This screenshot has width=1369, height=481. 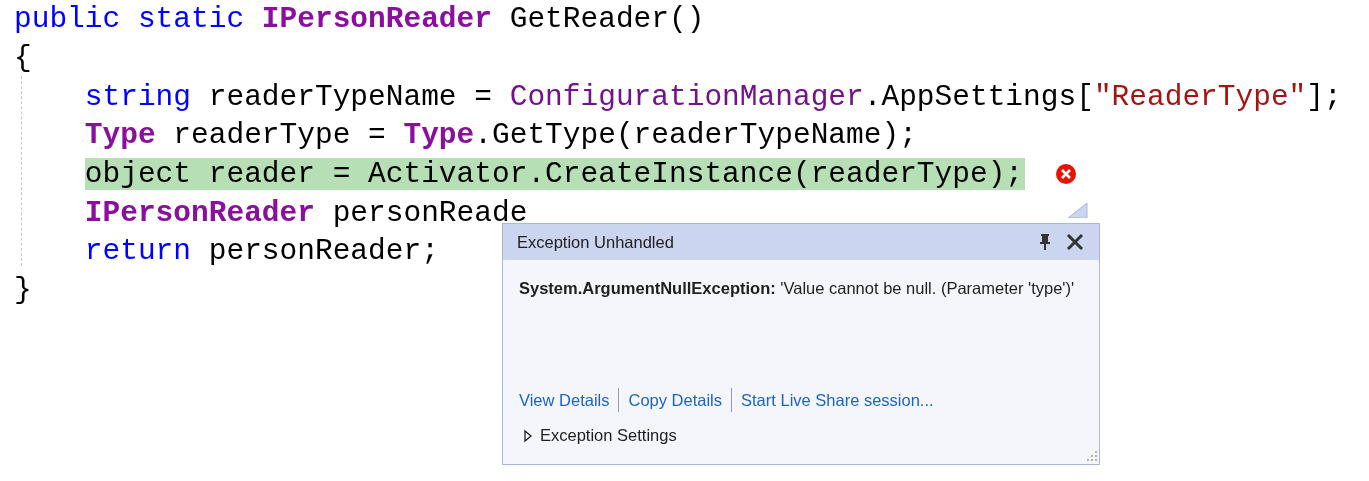 I want to click on close-icon, so click(x=1075, y=242).